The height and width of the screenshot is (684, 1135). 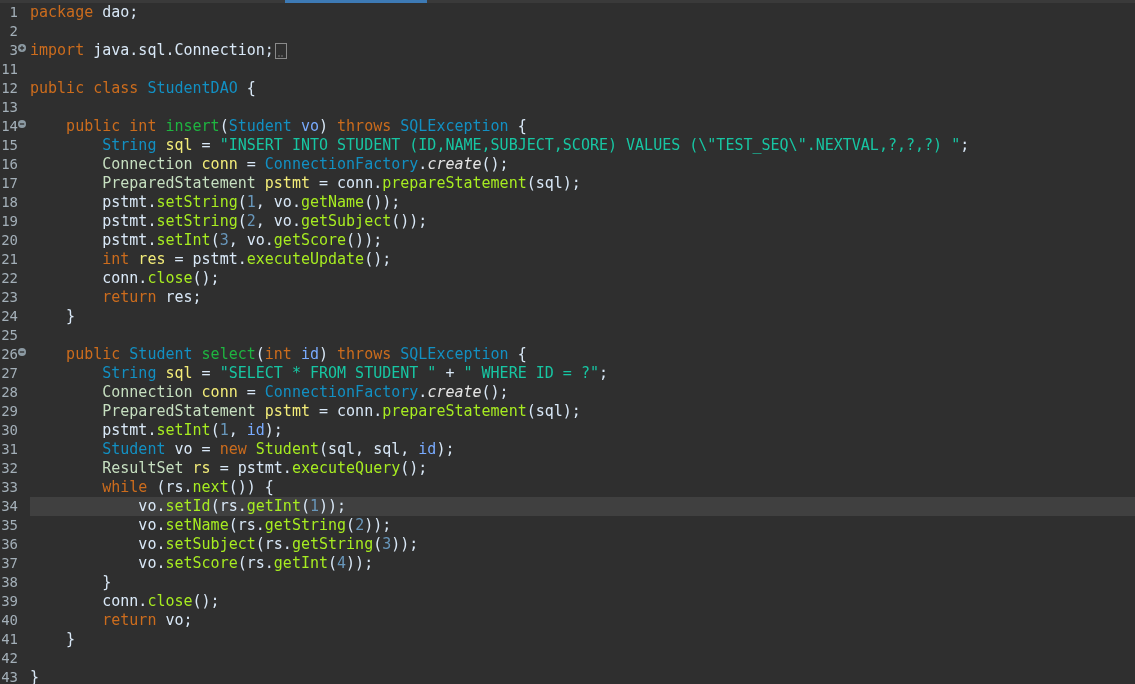 I want to click on line-number: 43, so click(x=9, y=676).